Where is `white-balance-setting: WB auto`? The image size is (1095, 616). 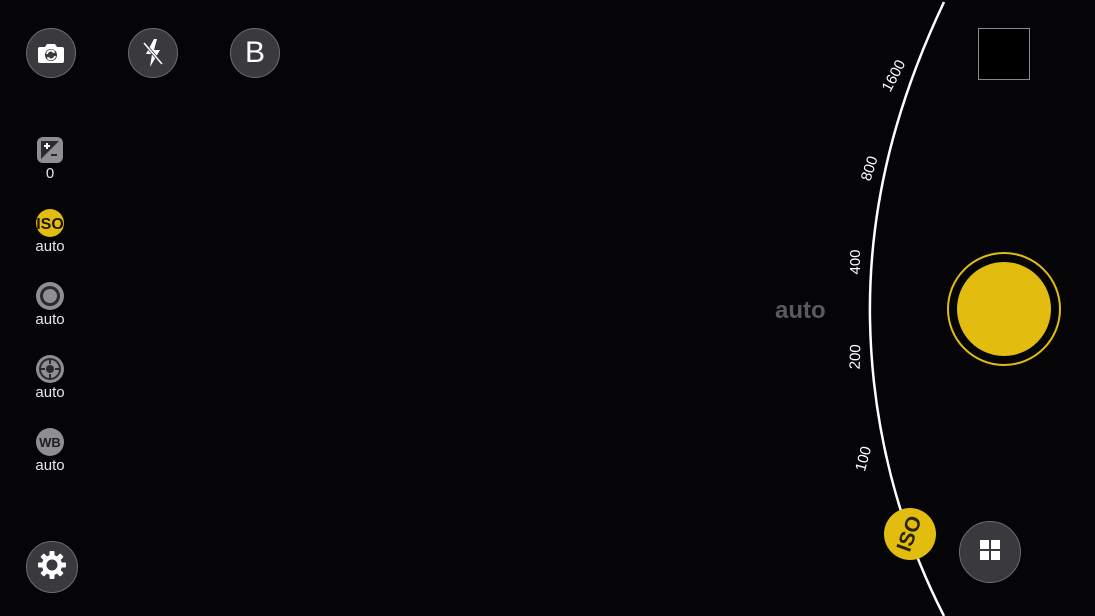
white-balance-setting: WB auto is located at coordinates (50, 451).